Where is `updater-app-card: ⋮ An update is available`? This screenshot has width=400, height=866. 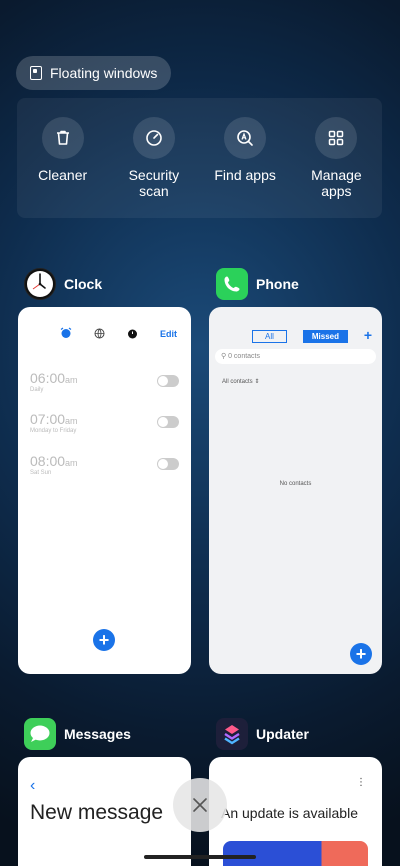
updater-app-card: ⋮ An update is available is located at coordinates (295, 811).